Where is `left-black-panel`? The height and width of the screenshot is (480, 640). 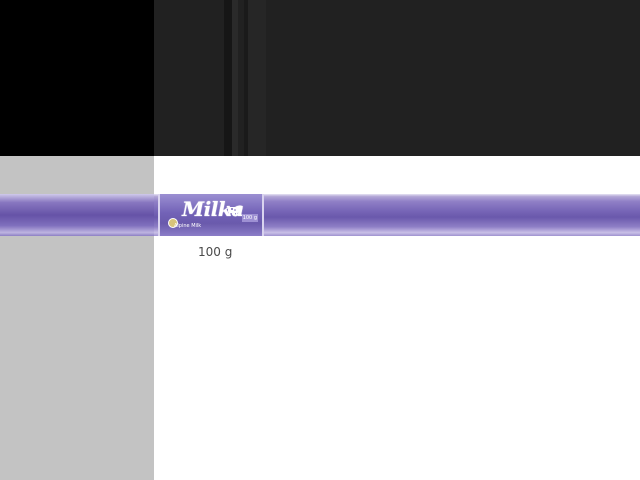 left-black-panel is located at coordinates (77, 78).